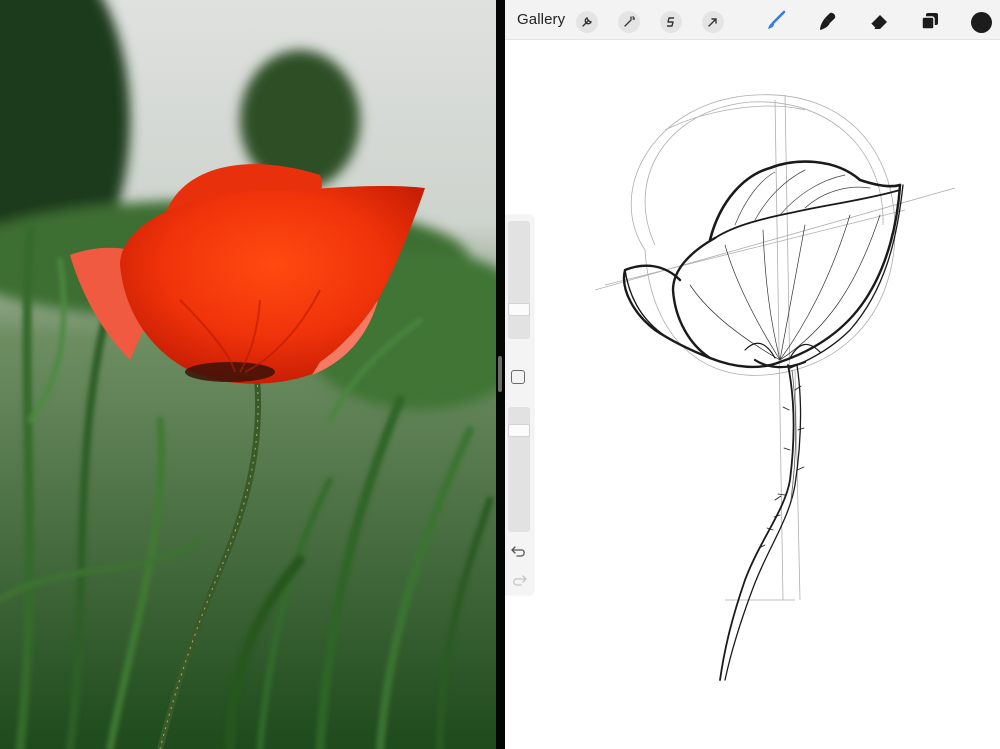  Describe the element at coordinates (541, 19) in the screenshot. I see `gallery-button: Gallery` at that location.